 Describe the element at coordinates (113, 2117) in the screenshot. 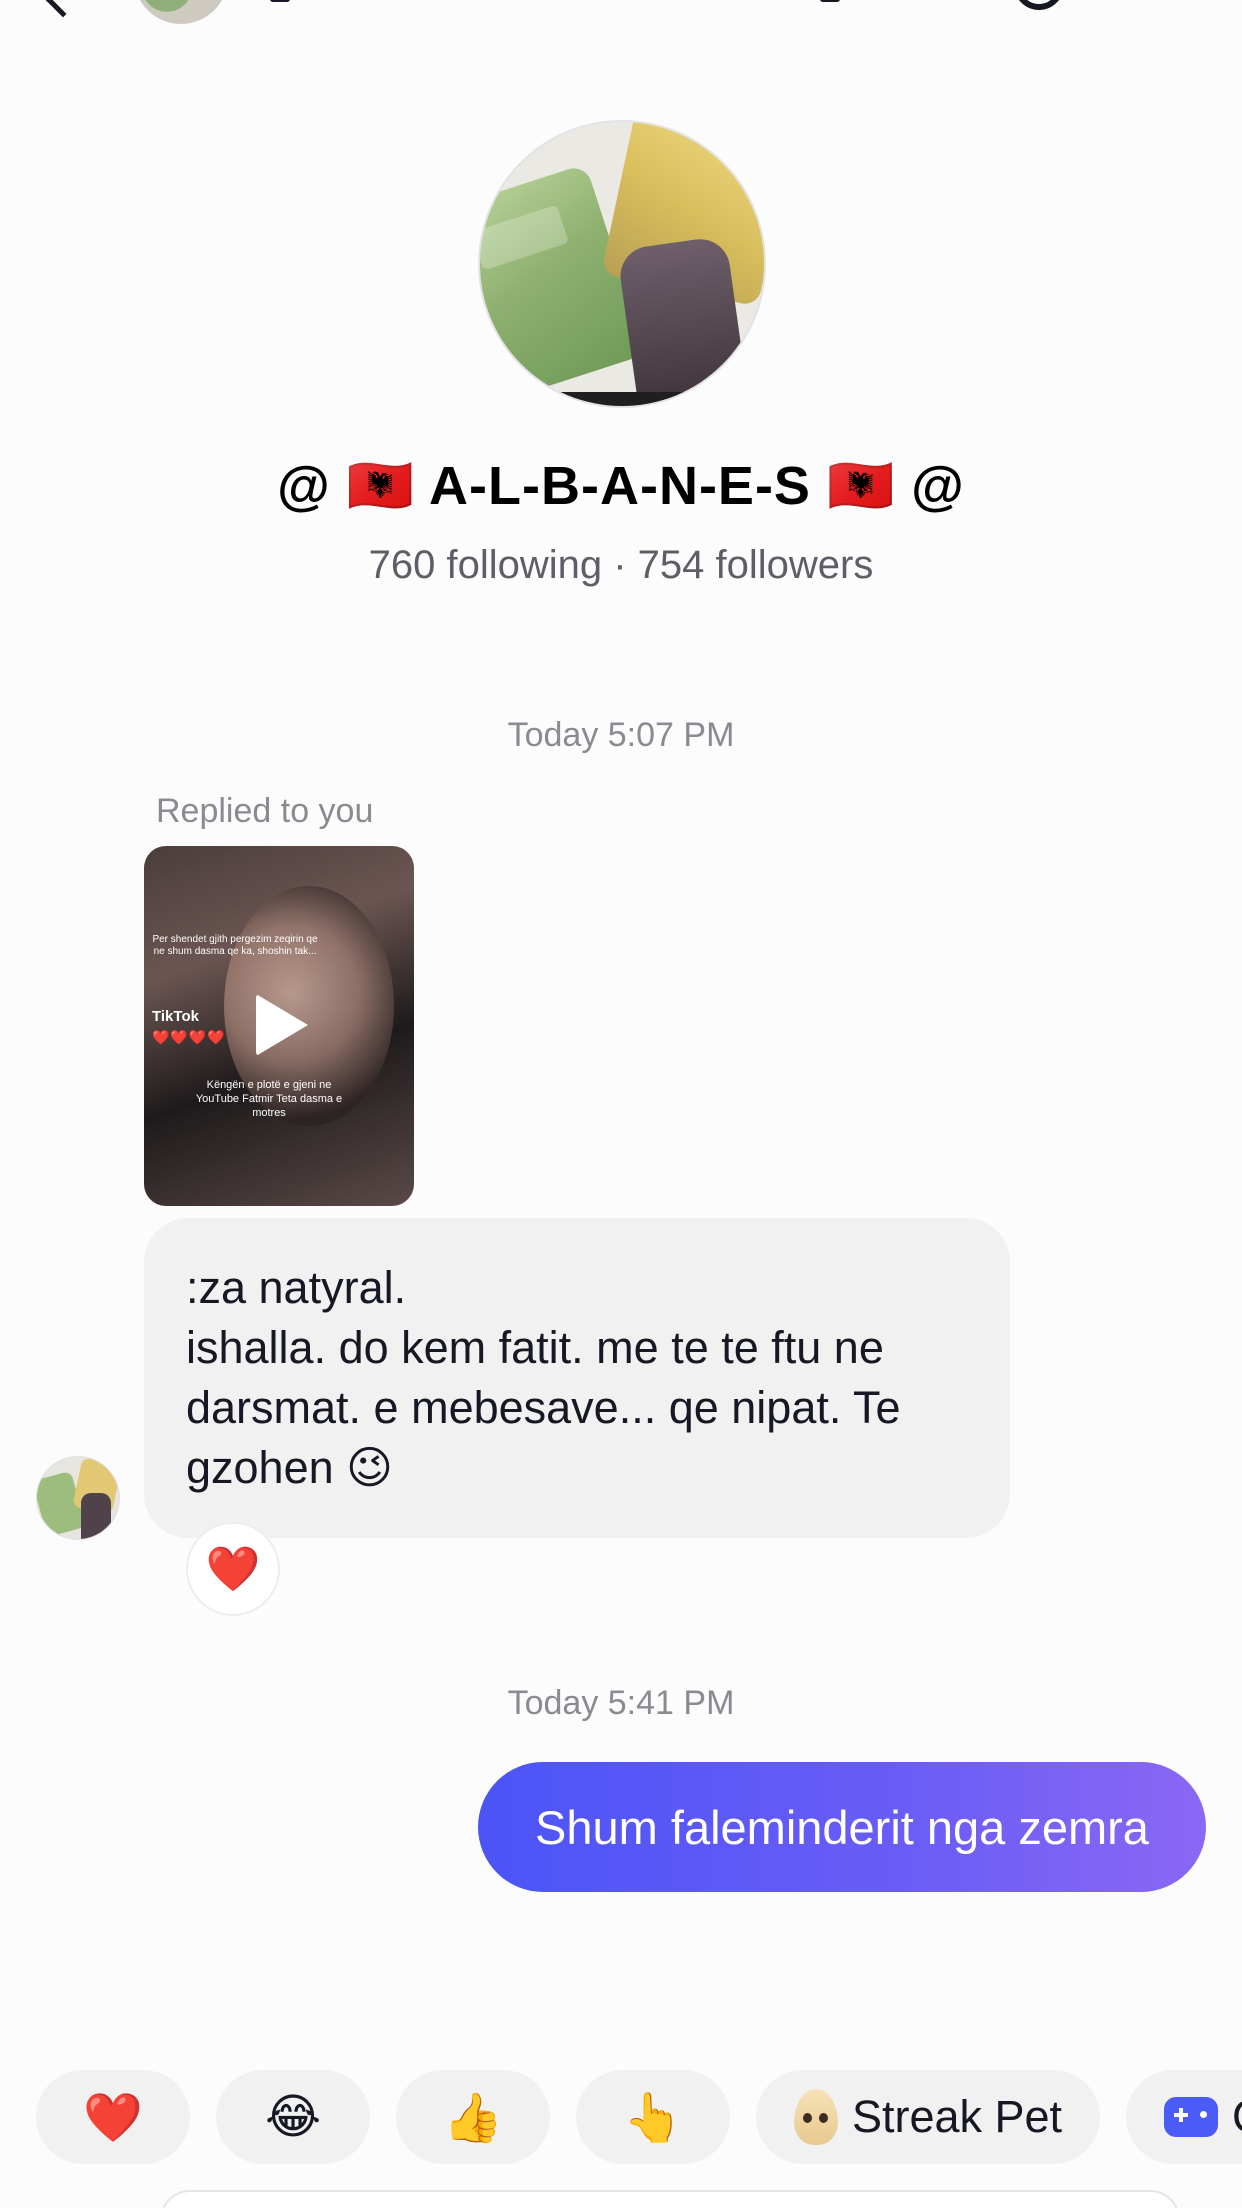

I see `quick-reaction-heart: ❤️` at that location.